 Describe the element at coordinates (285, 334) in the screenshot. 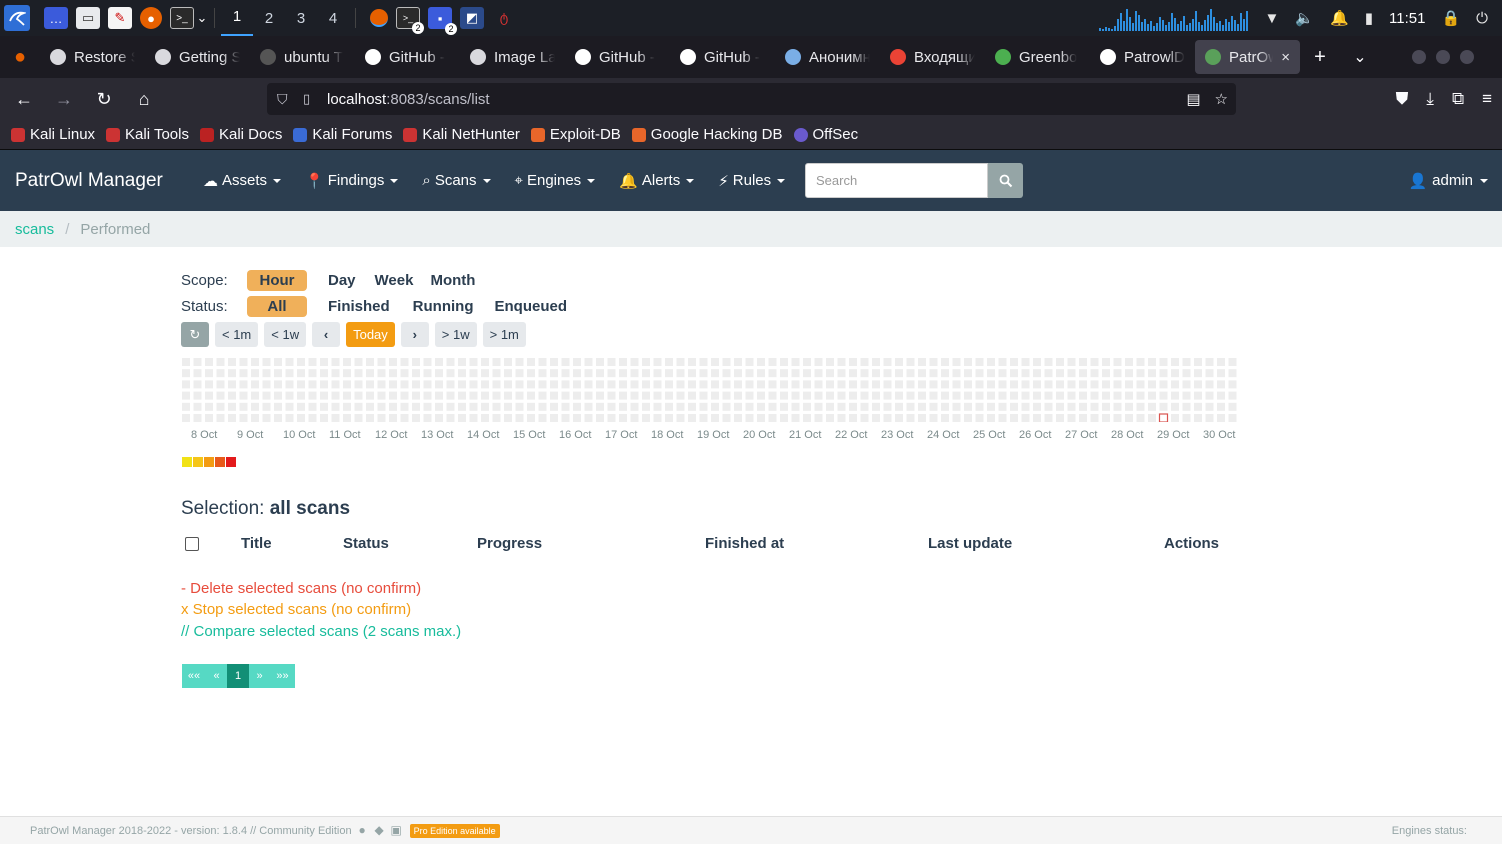

I see `back-week-button: < 1w` at that location.